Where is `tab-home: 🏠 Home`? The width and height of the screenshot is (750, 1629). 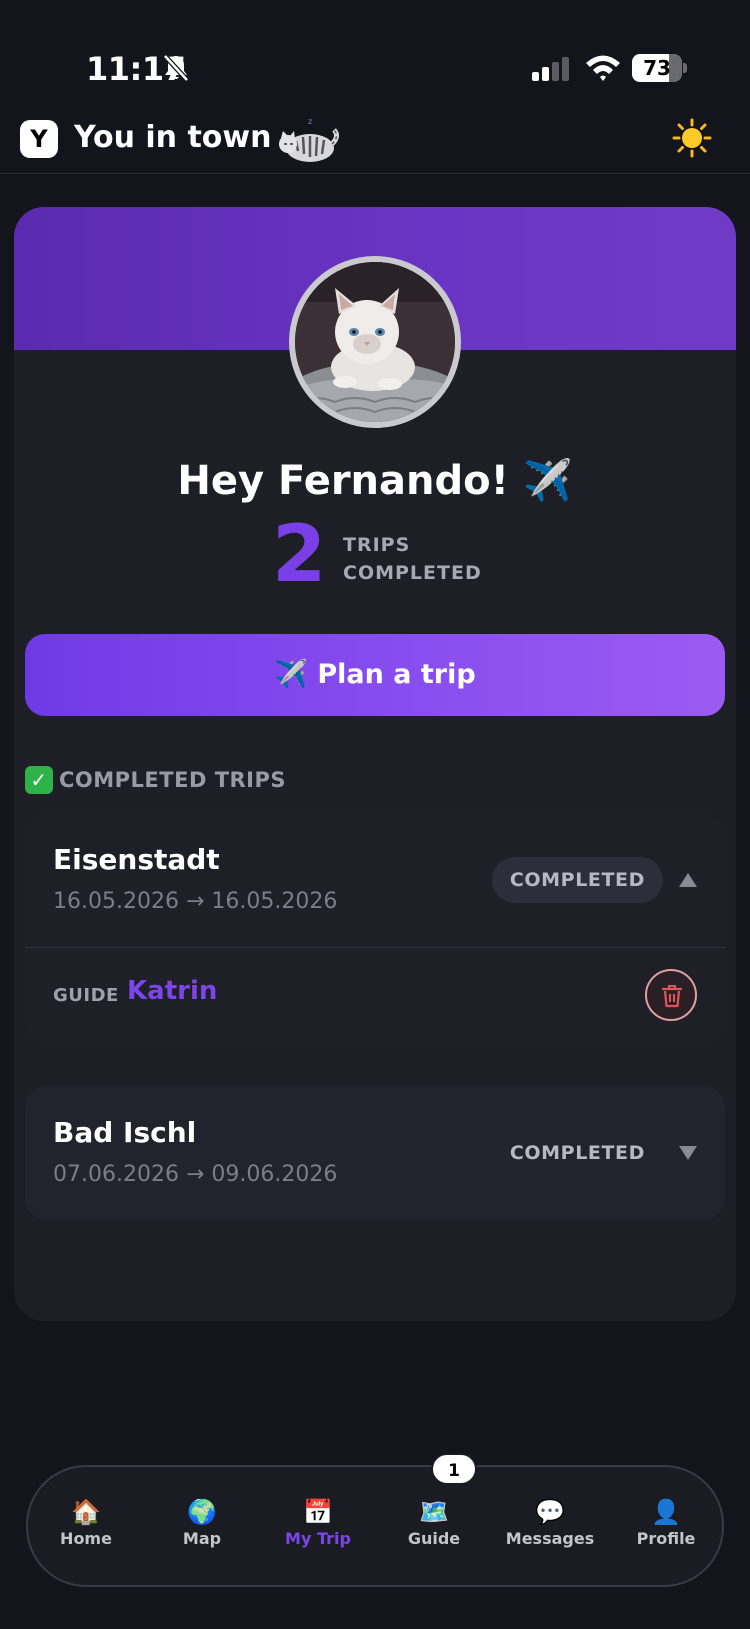 tab-home: 🏠 Home is located at coordinates (86, 1522).